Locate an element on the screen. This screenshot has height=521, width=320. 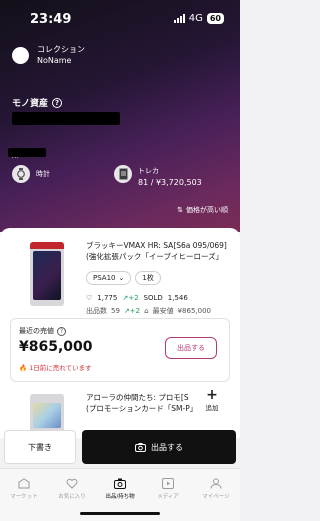
action-bar: 下書き 出品する is located at coordinates (120, 449).